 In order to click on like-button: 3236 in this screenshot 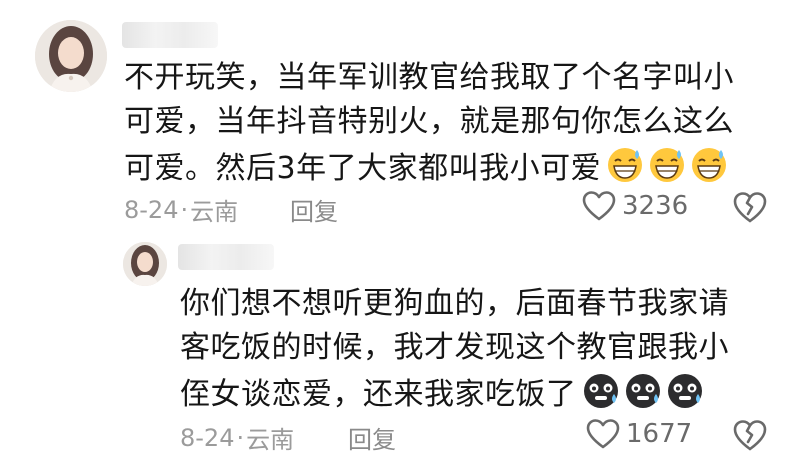, I will do `click(635, 206)`.